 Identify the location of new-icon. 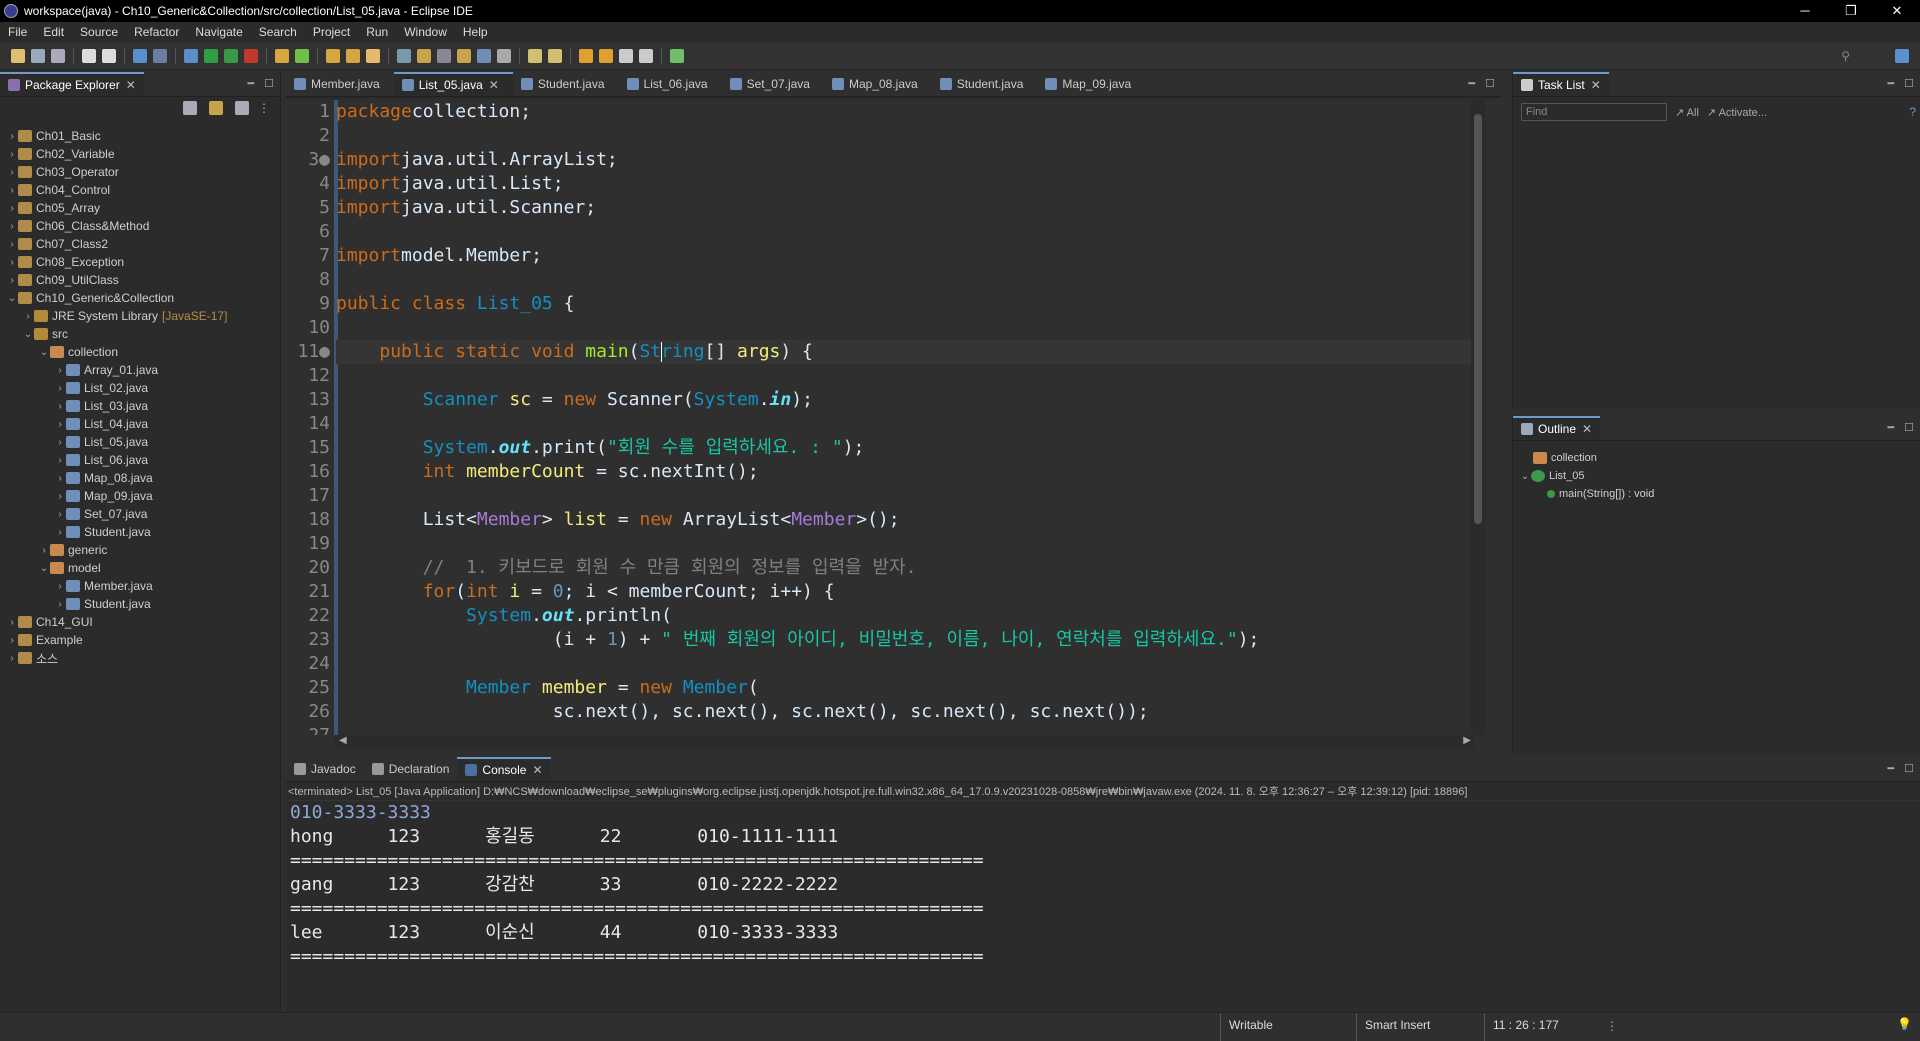
(18, 55).